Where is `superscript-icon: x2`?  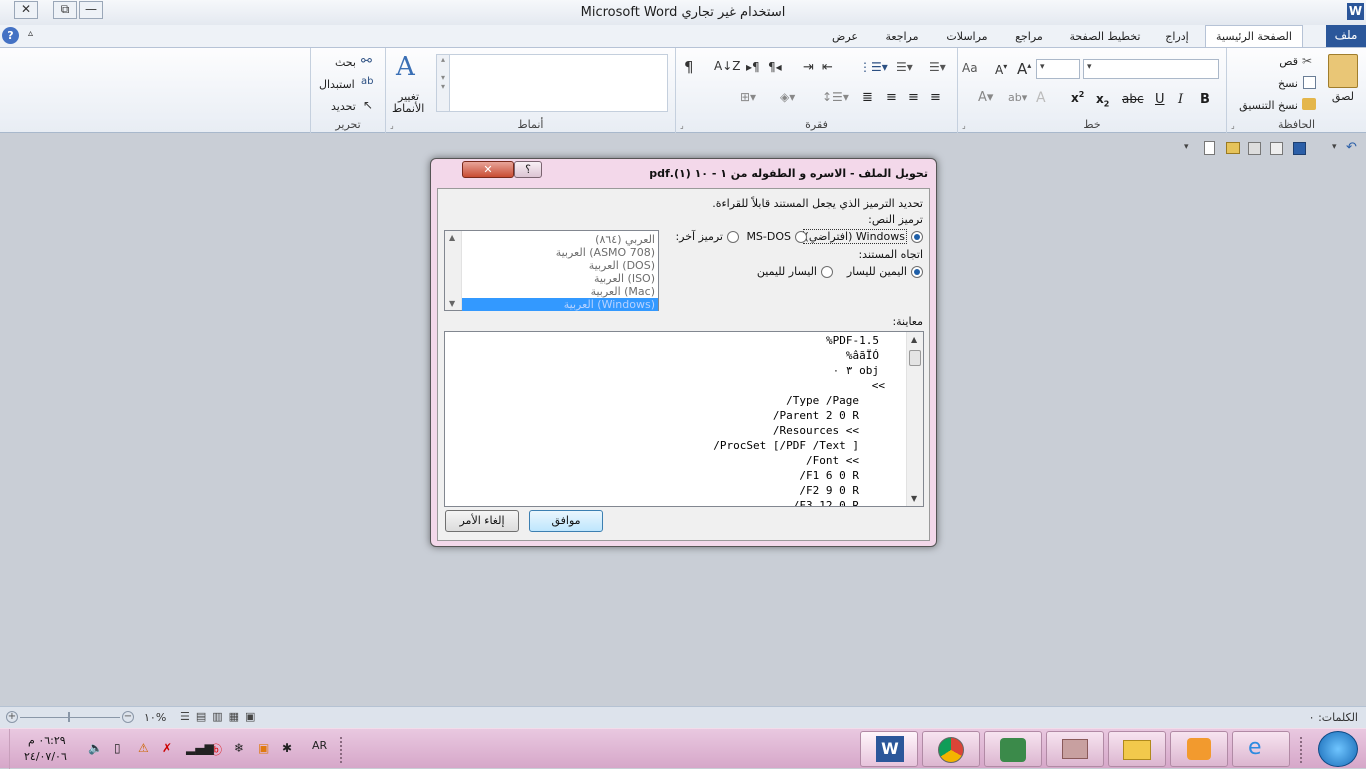 superscript-icon: x2 is located at coordinates (1077, 97).